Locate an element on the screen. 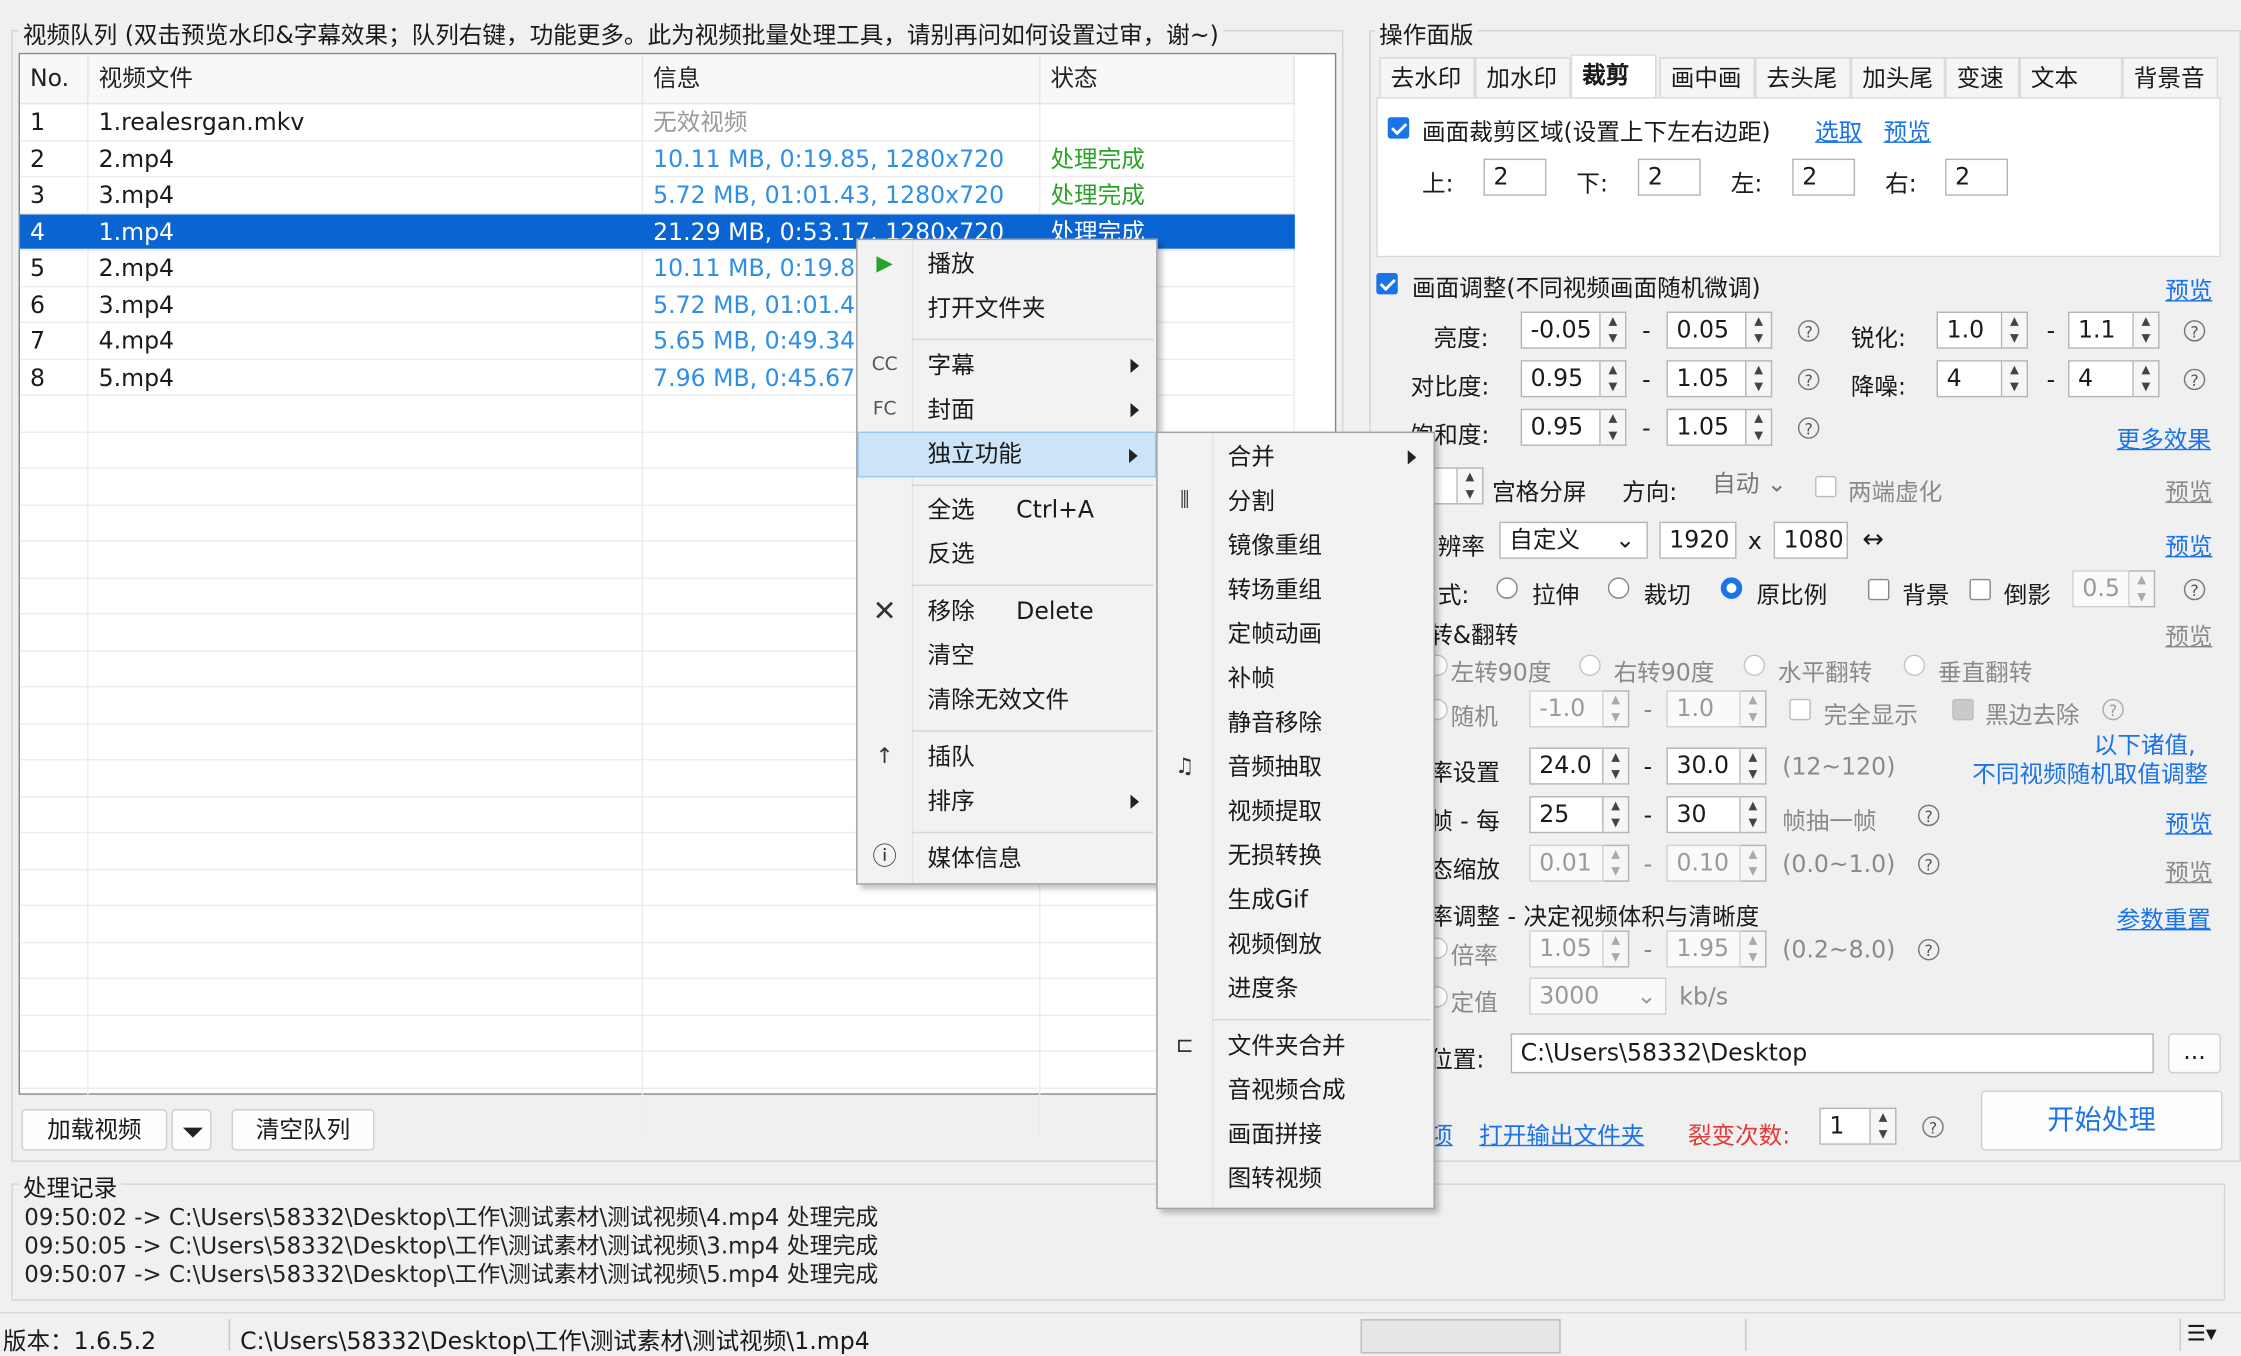  frame-preview-link: 预览 is located at coordinates (2188, 822).